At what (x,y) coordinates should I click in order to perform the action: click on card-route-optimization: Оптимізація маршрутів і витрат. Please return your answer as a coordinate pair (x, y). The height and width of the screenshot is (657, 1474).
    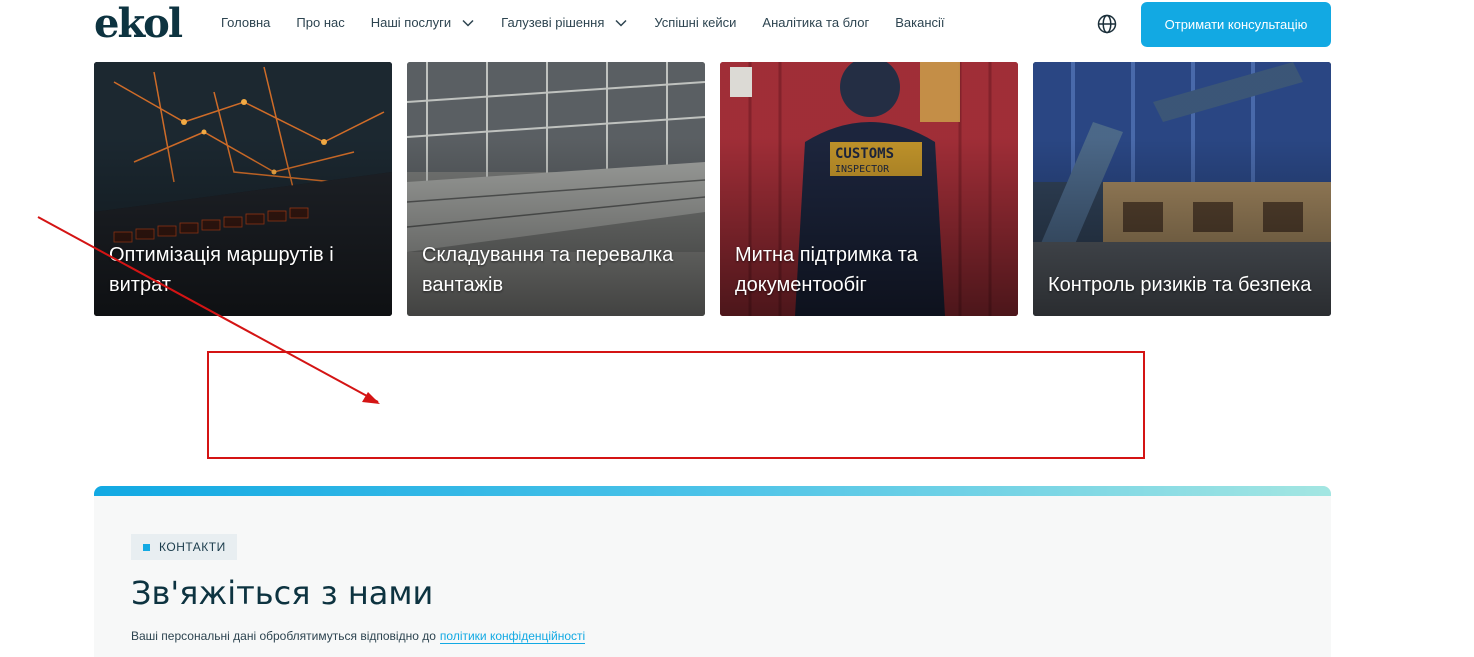
    Looking at the image, I should click on (243, 189).